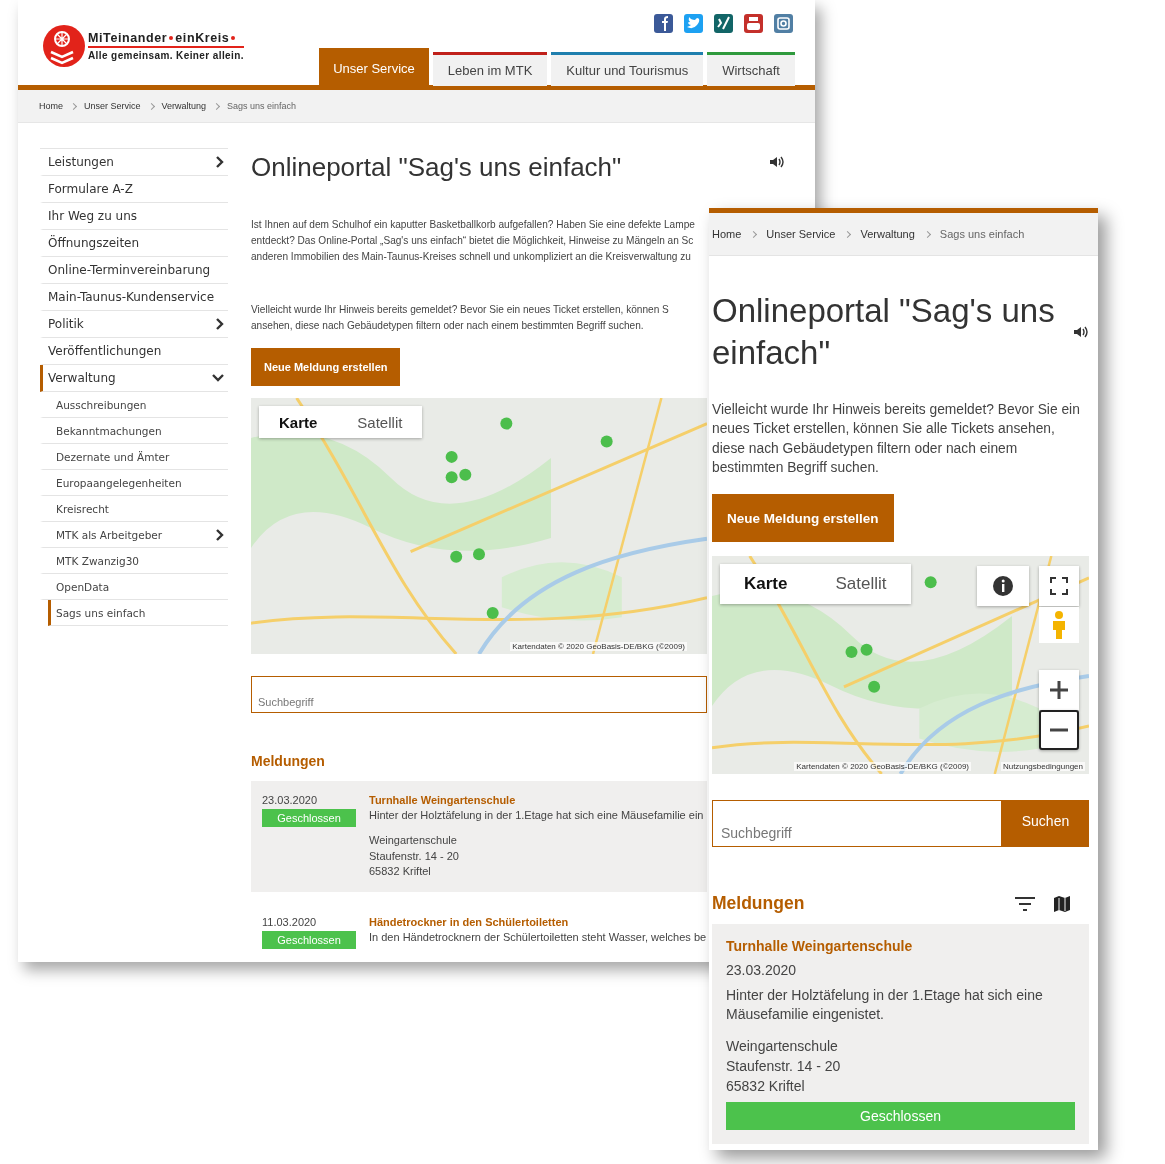 This screenshot has height=1164, width=1165. Describe the element at coordinates (1062, 903) in the screenshot. I see `map-icon` at that location.